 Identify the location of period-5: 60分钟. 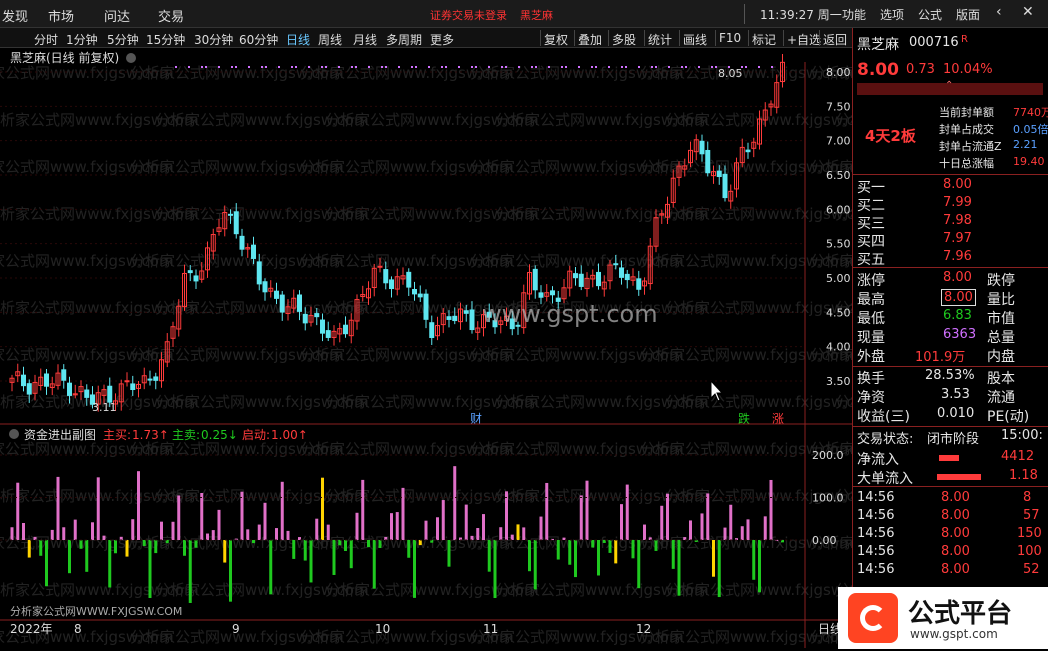
(258, 39).